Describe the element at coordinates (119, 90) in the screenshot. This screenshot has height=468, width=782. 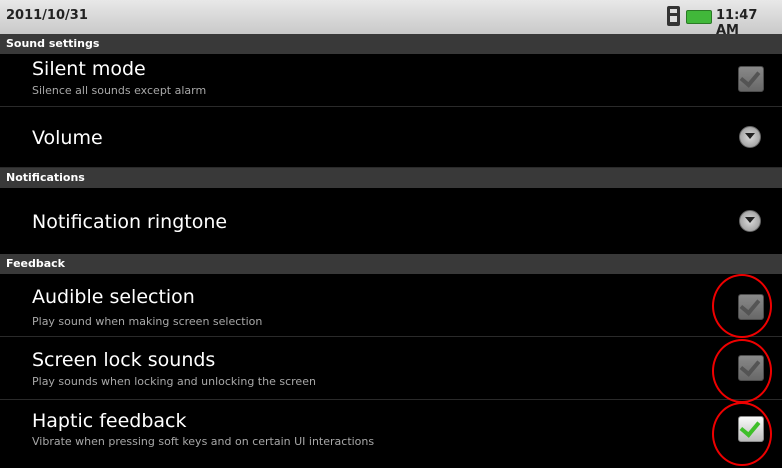
I see `pref-summary: Silence all sounds except alarm` at that location.